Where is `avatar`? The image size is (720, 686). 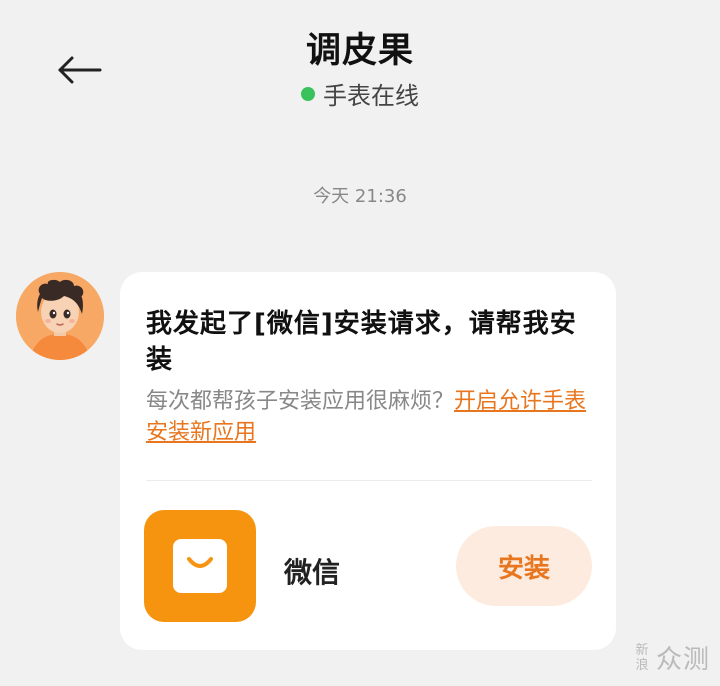
avatar is located at coordinates (60, 316).